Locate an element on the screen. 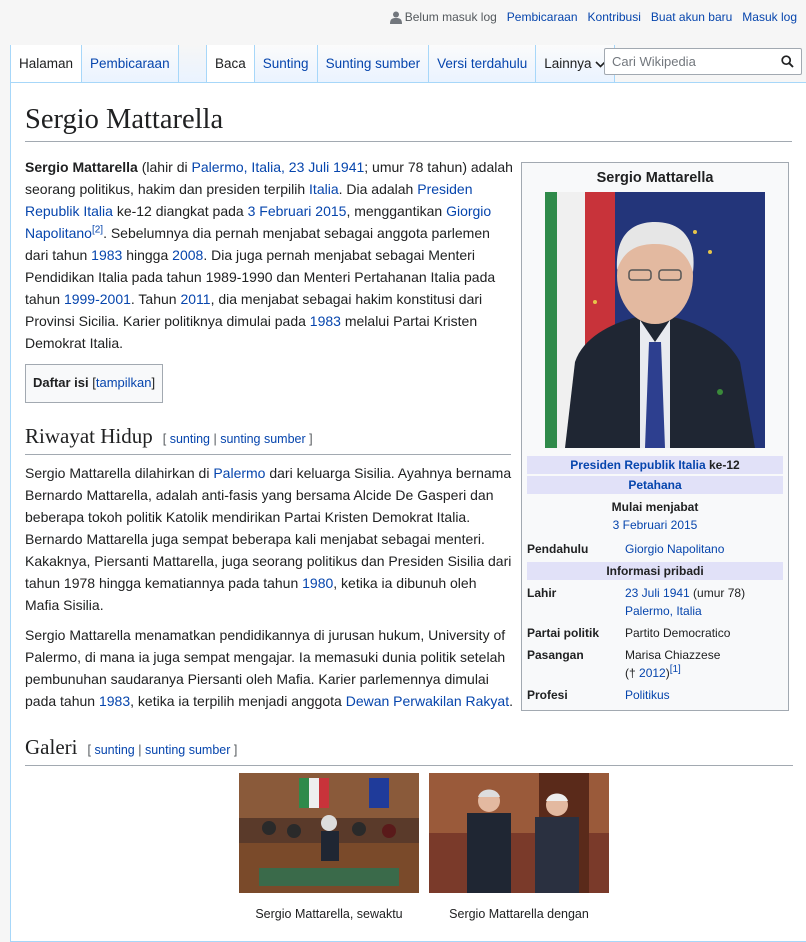 The height and width of the screenshot is (942, 806). link-italia: Italia is located at coordinates (324, 189).